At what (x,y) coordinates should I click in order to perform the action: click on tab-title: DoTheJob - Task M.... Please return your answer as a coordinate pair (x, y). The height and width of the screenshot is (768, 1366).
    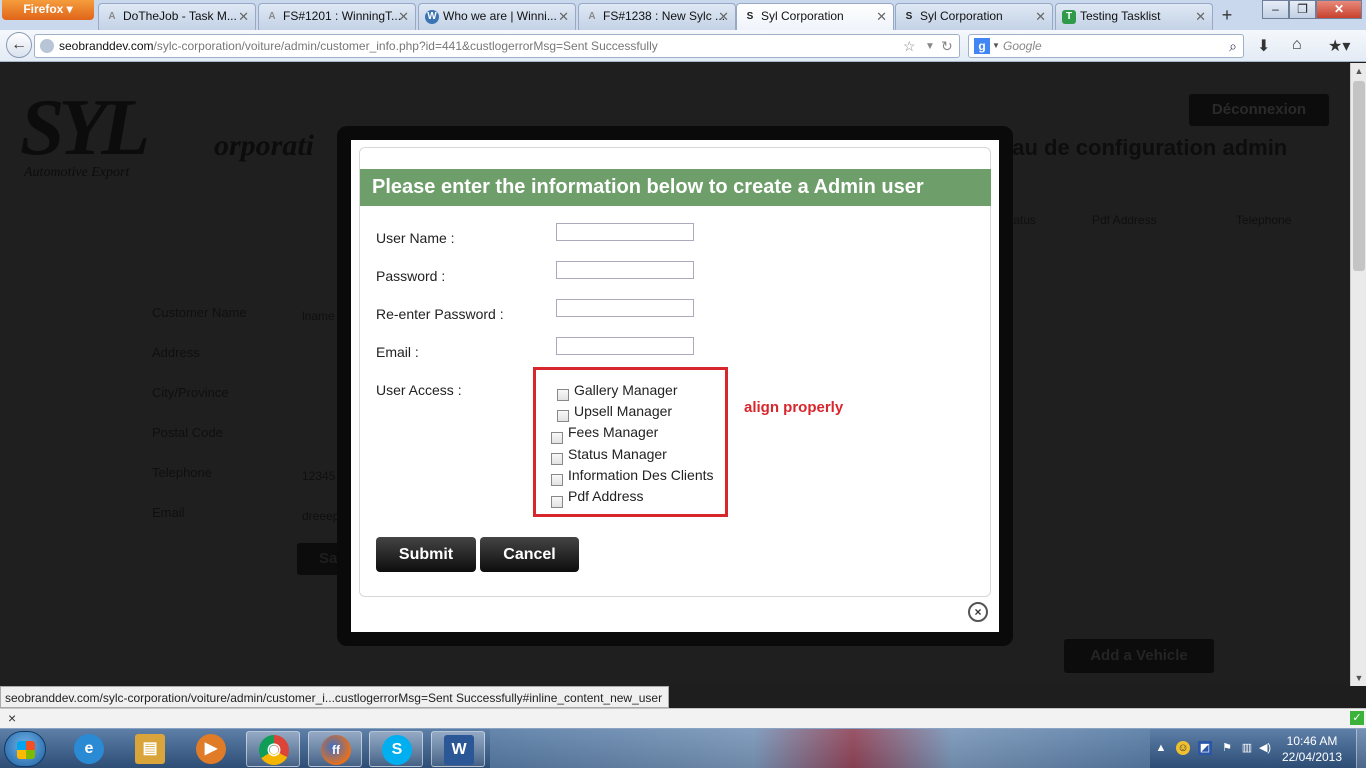
    Looking at the image, I should click on (180, 16).